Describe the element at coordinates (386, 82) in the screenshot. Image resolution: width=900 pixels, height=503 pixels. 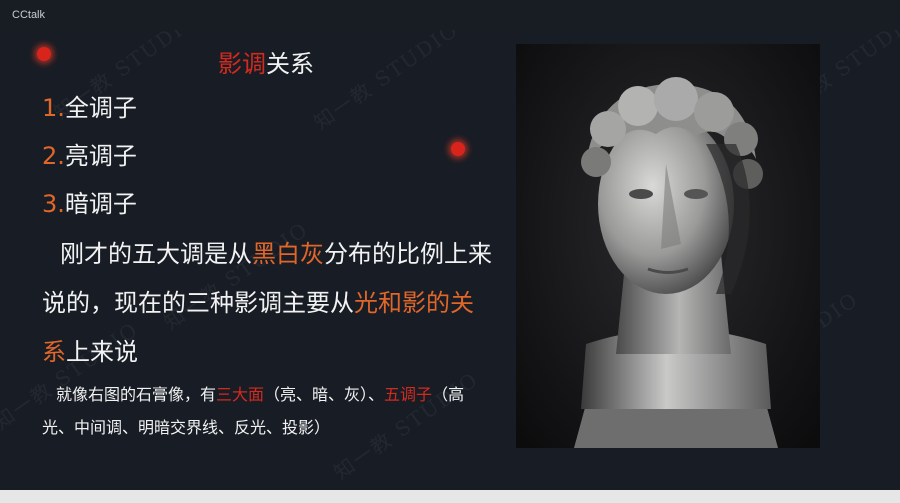
I see `watermark: 知一教 STUDIO` at that location.